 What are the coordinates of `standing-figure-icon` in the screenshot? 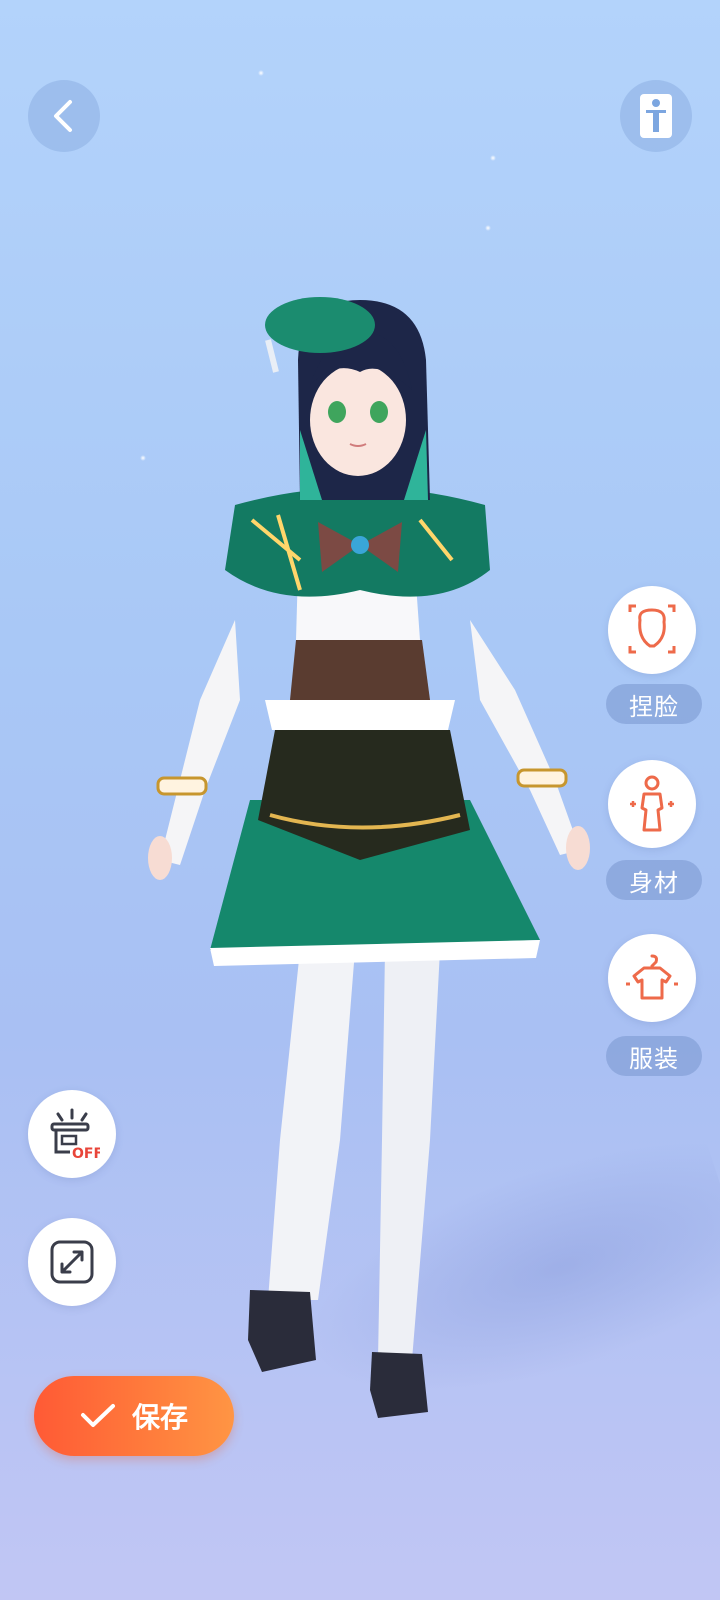 It's located at (656, 116).